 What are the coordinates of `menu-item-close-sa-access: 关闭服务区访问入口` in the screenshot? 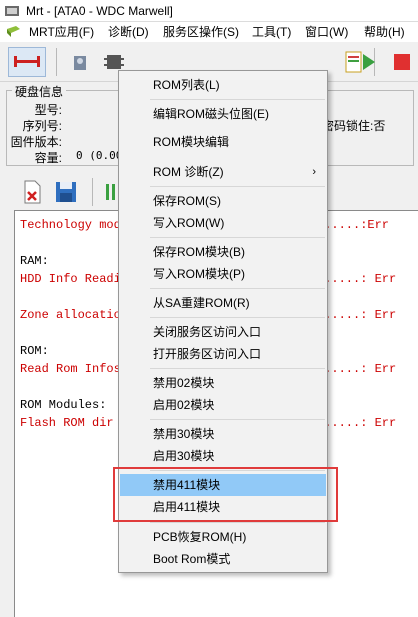 It's located at (223, 332).